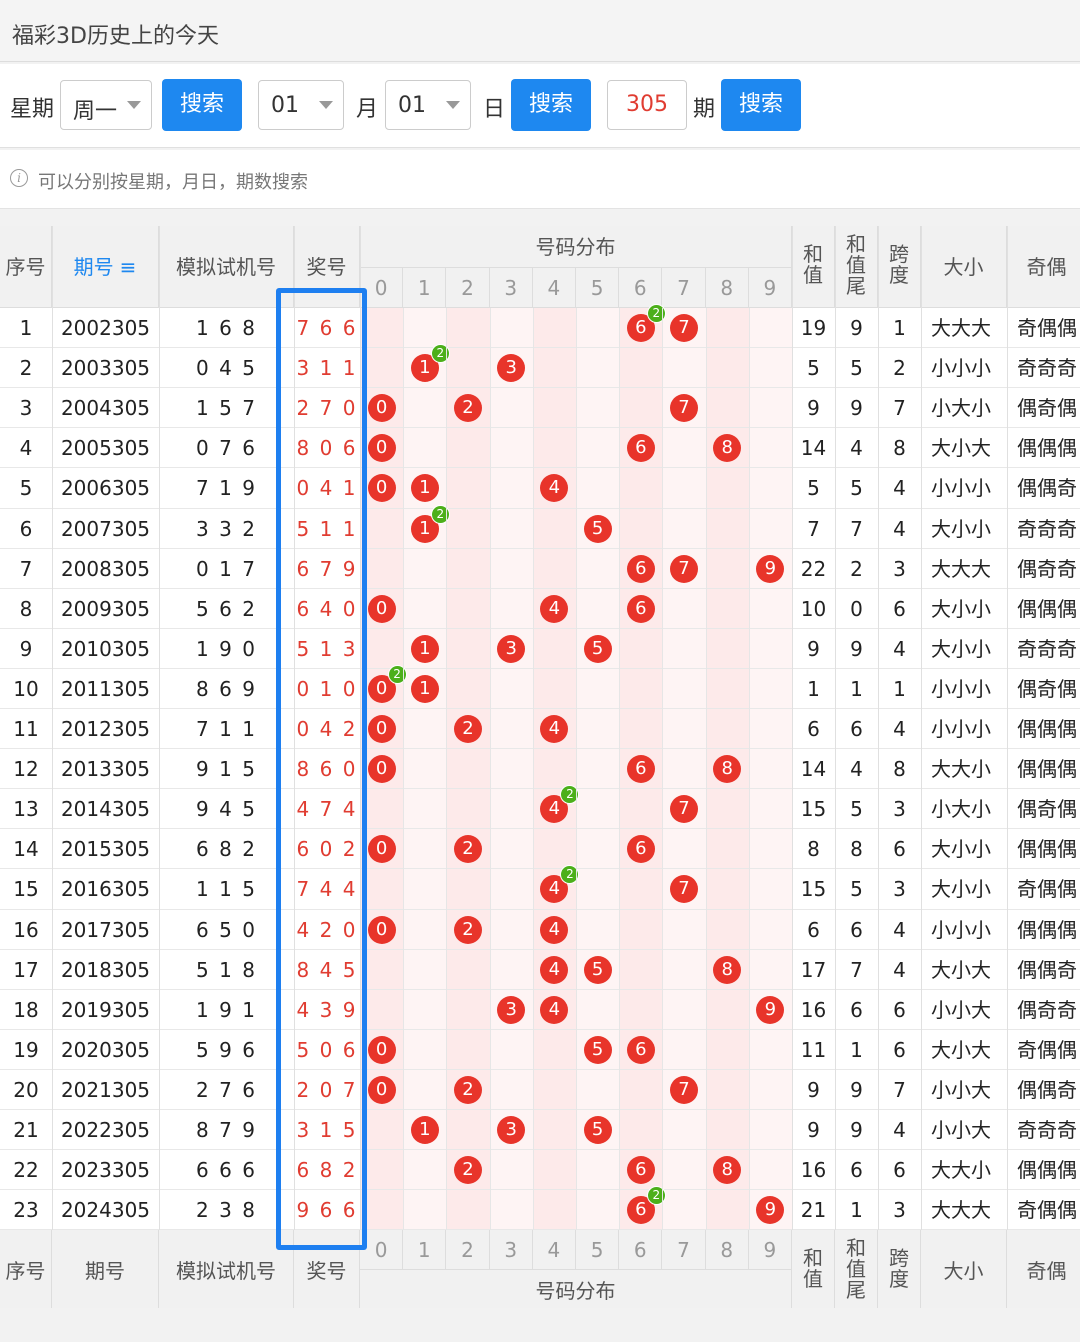 Image resolution: width=1080 pixels, height=1342 pixels. I want to click on cell-seq: 12, so click(26, 769).